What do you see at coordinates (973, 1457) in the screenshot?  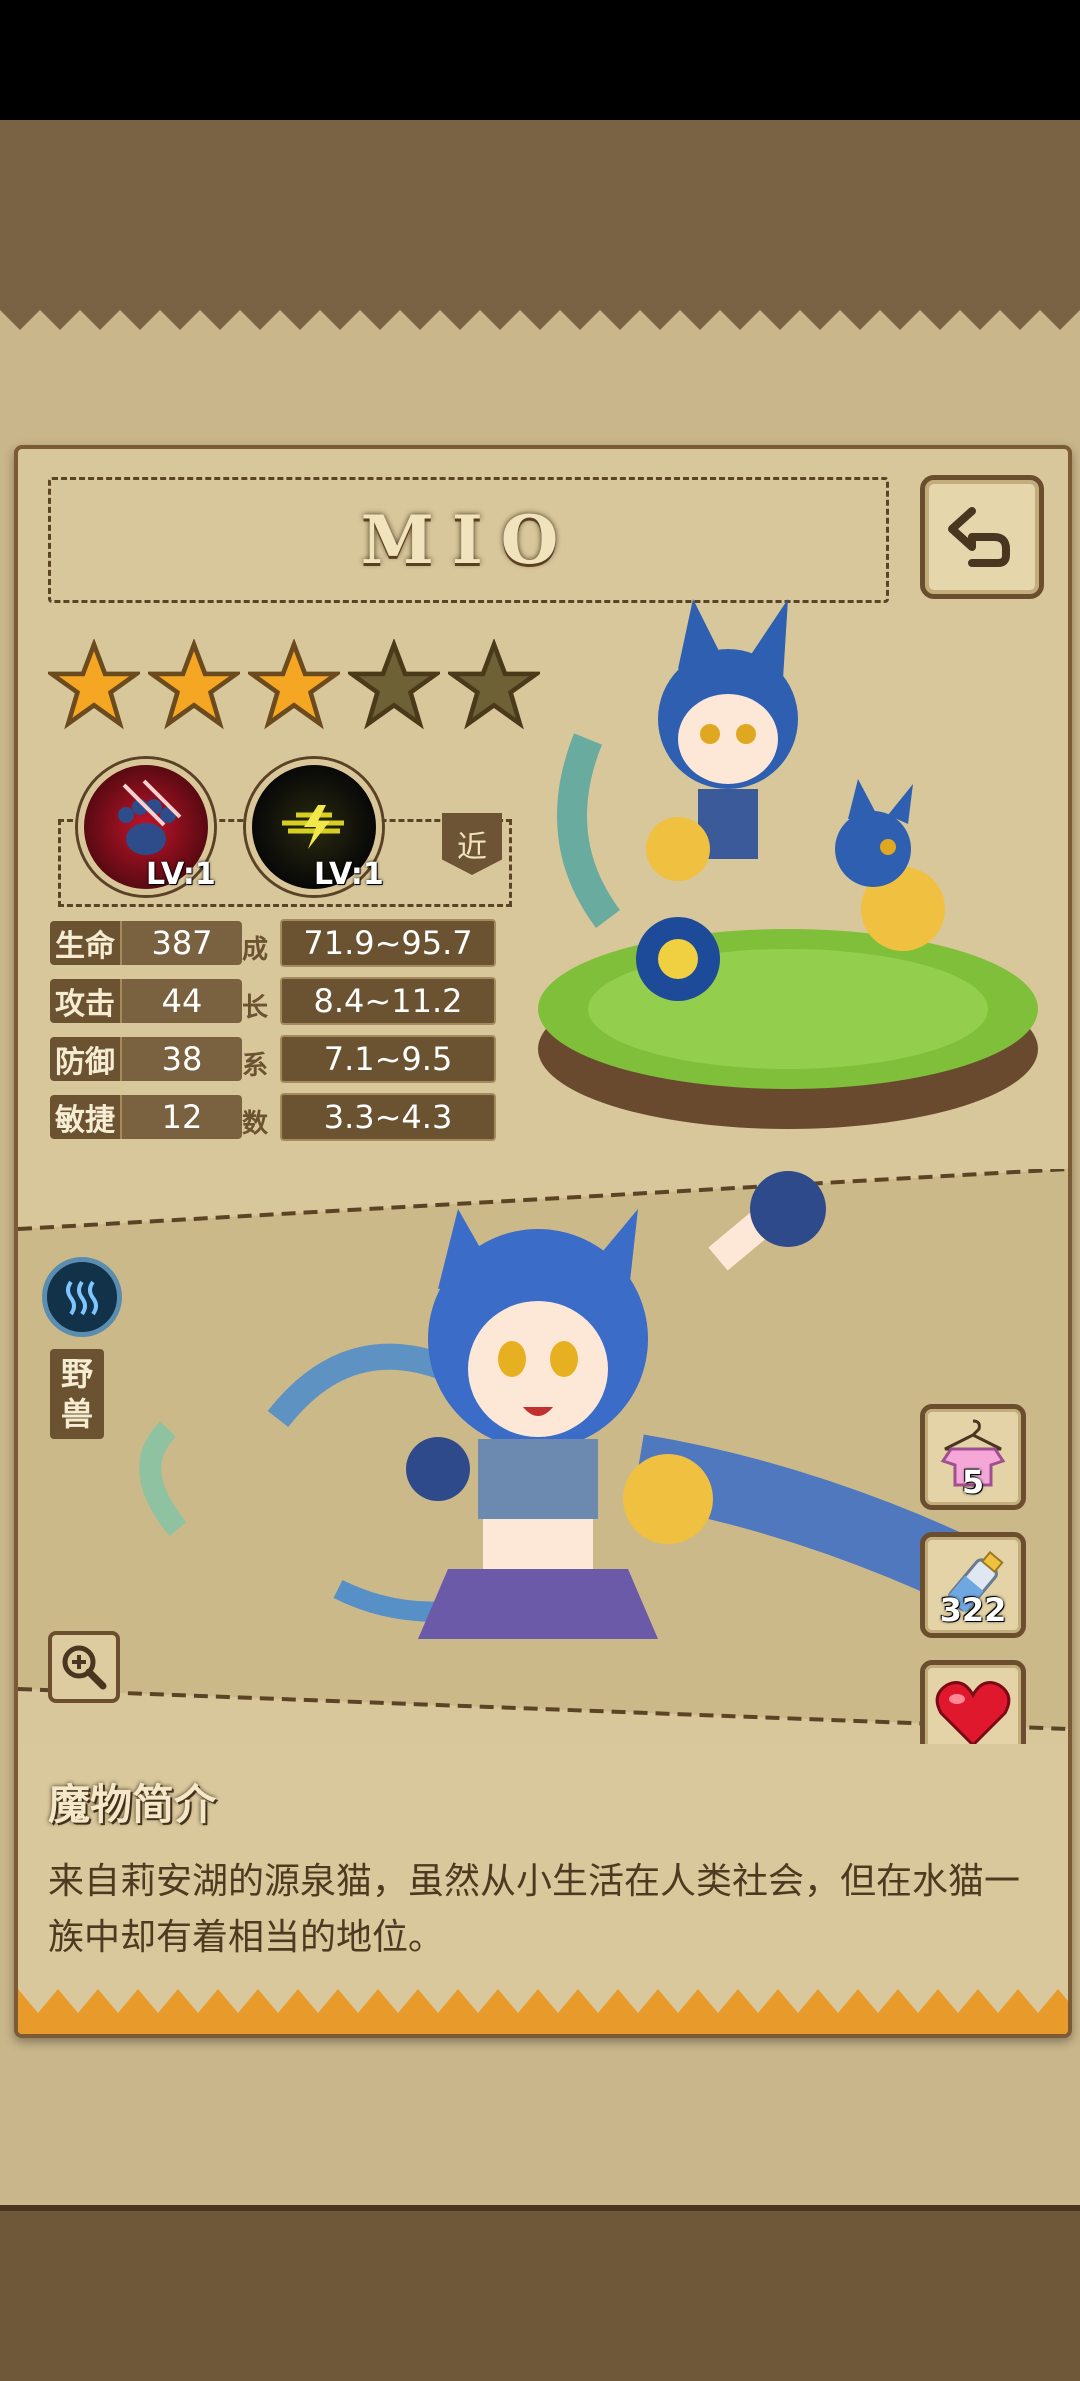 I see `outfit-button: 5` at bounding box center [973, 1457].